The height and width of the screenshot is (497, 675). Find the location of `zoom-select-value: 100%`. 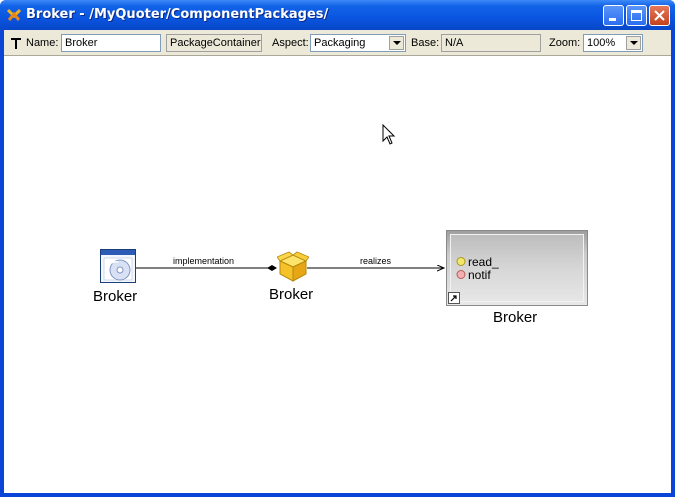

zoom-select-value: 100% is located at coordinates (601, 43).